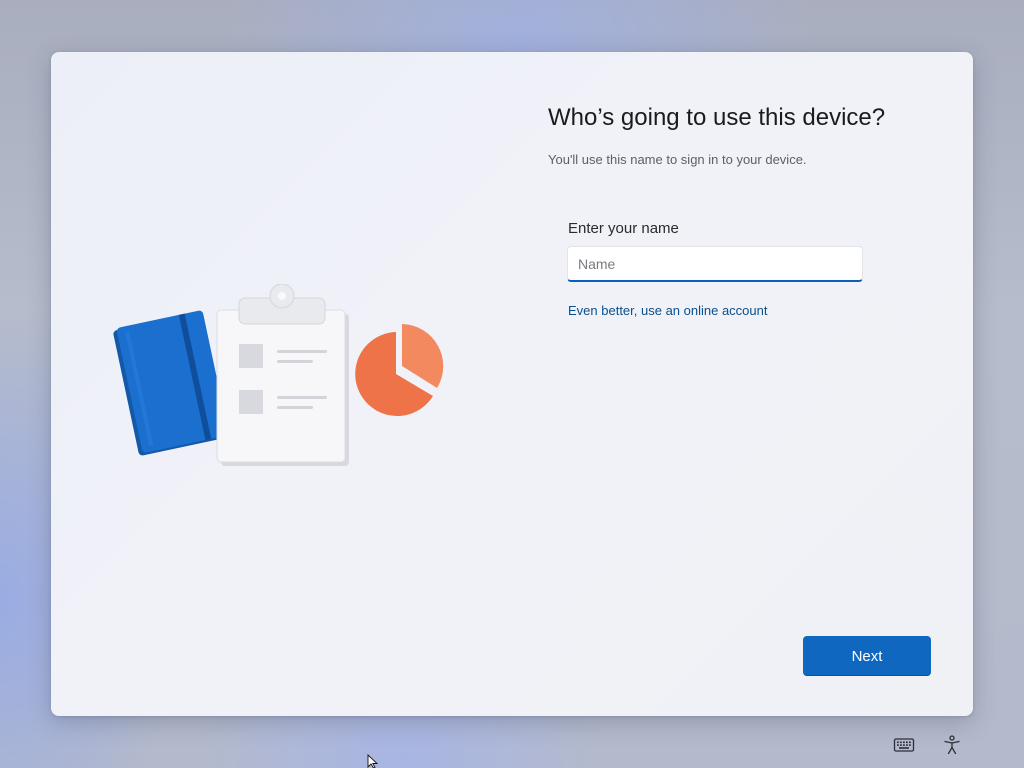  I want to click on keyboard-icon, so click(904, 745).